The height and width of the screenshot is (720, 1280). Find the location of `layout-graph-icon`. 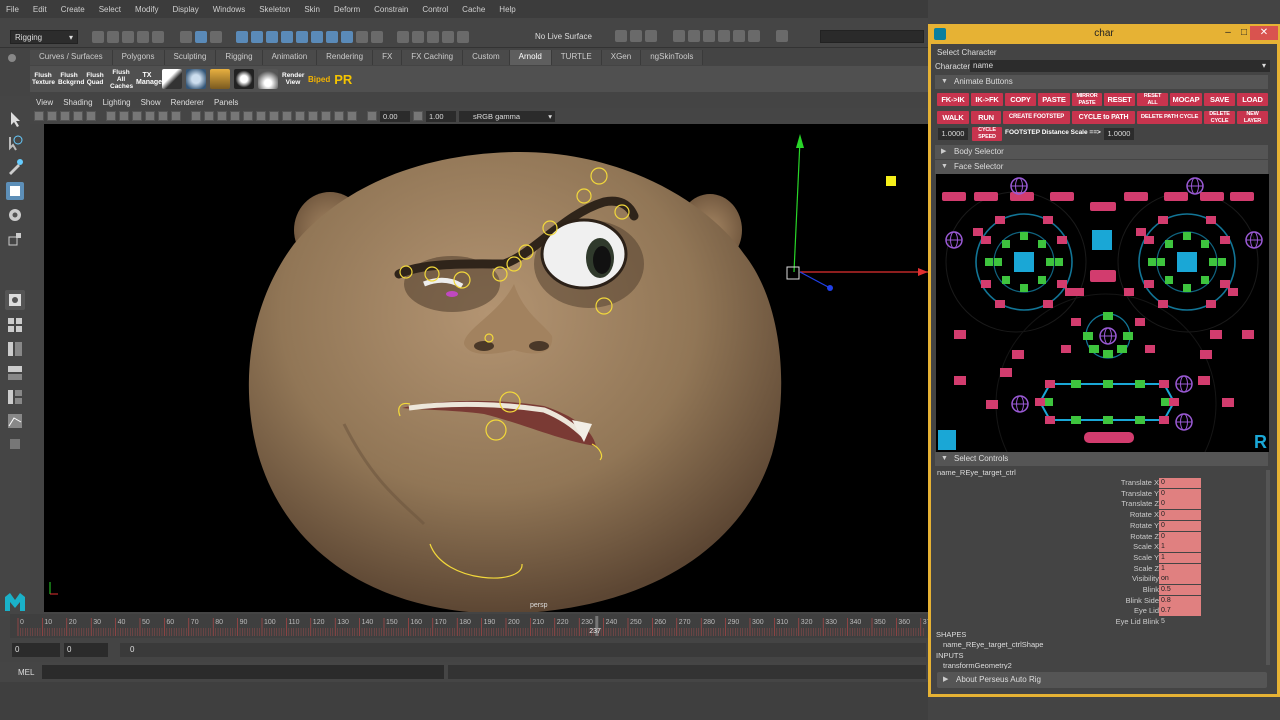

layout-graph-icon is located at coordinates (15, 421).